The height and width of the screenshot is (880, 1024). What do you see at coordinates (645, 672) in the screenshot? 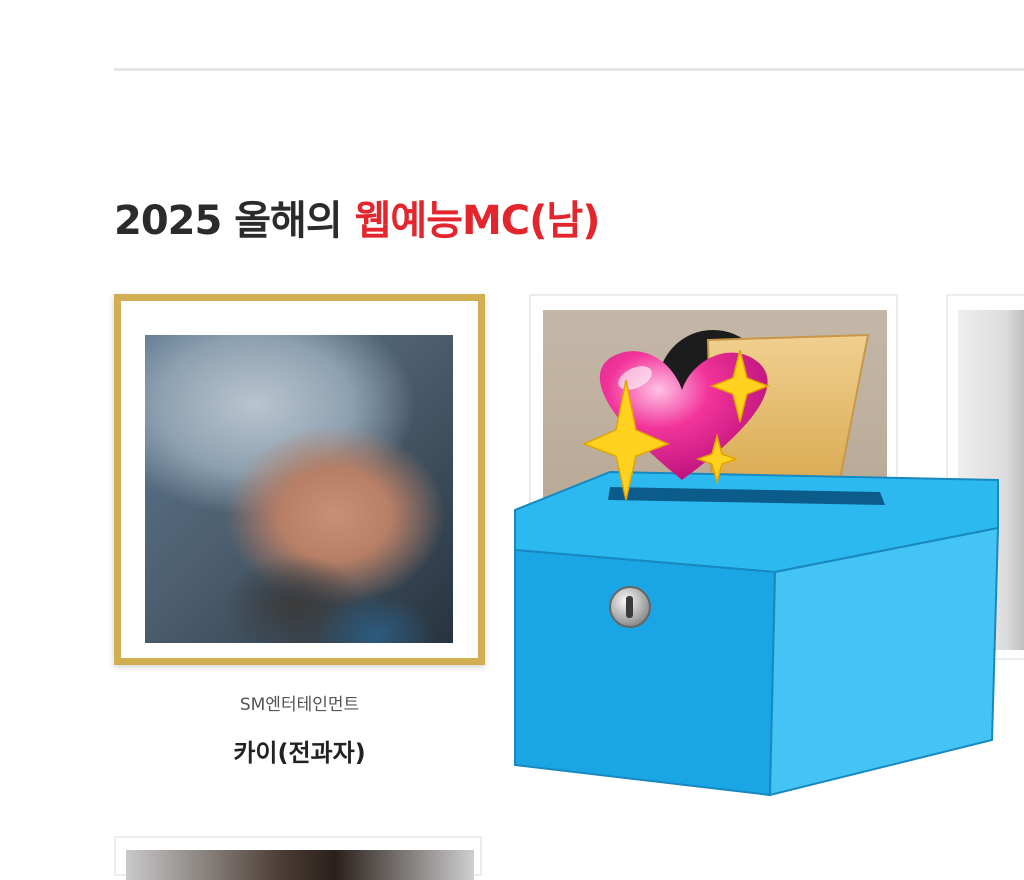
I see `ballot-box-front` at bounding box center [645, 672].